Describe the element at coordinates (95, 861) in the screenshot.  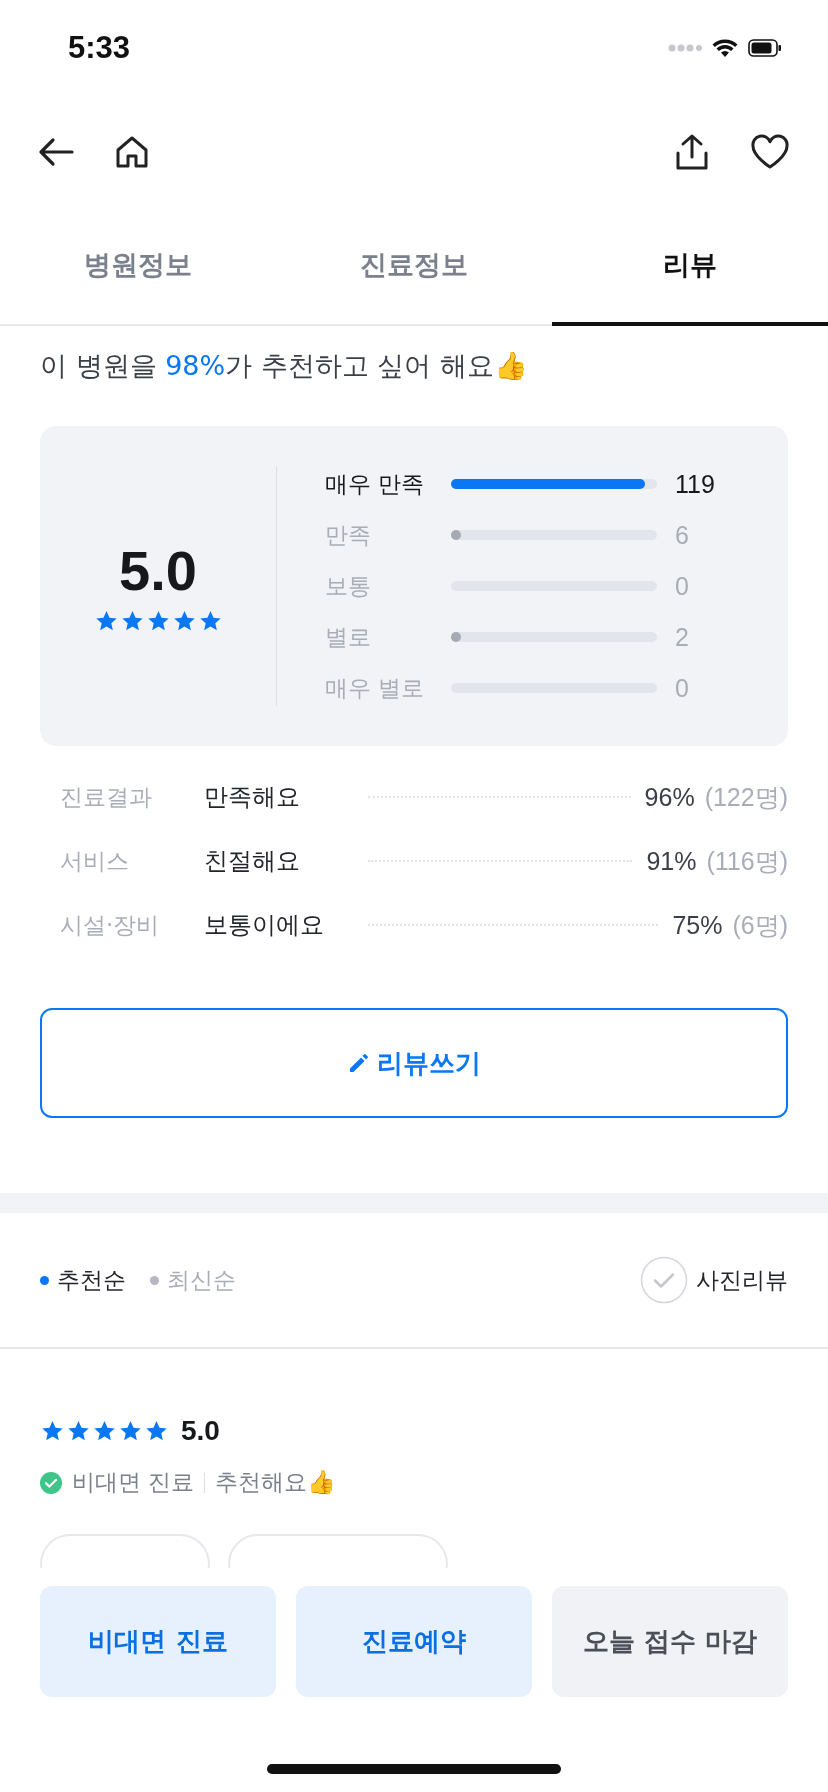
I see `attribute-category: 서비스` at that location.